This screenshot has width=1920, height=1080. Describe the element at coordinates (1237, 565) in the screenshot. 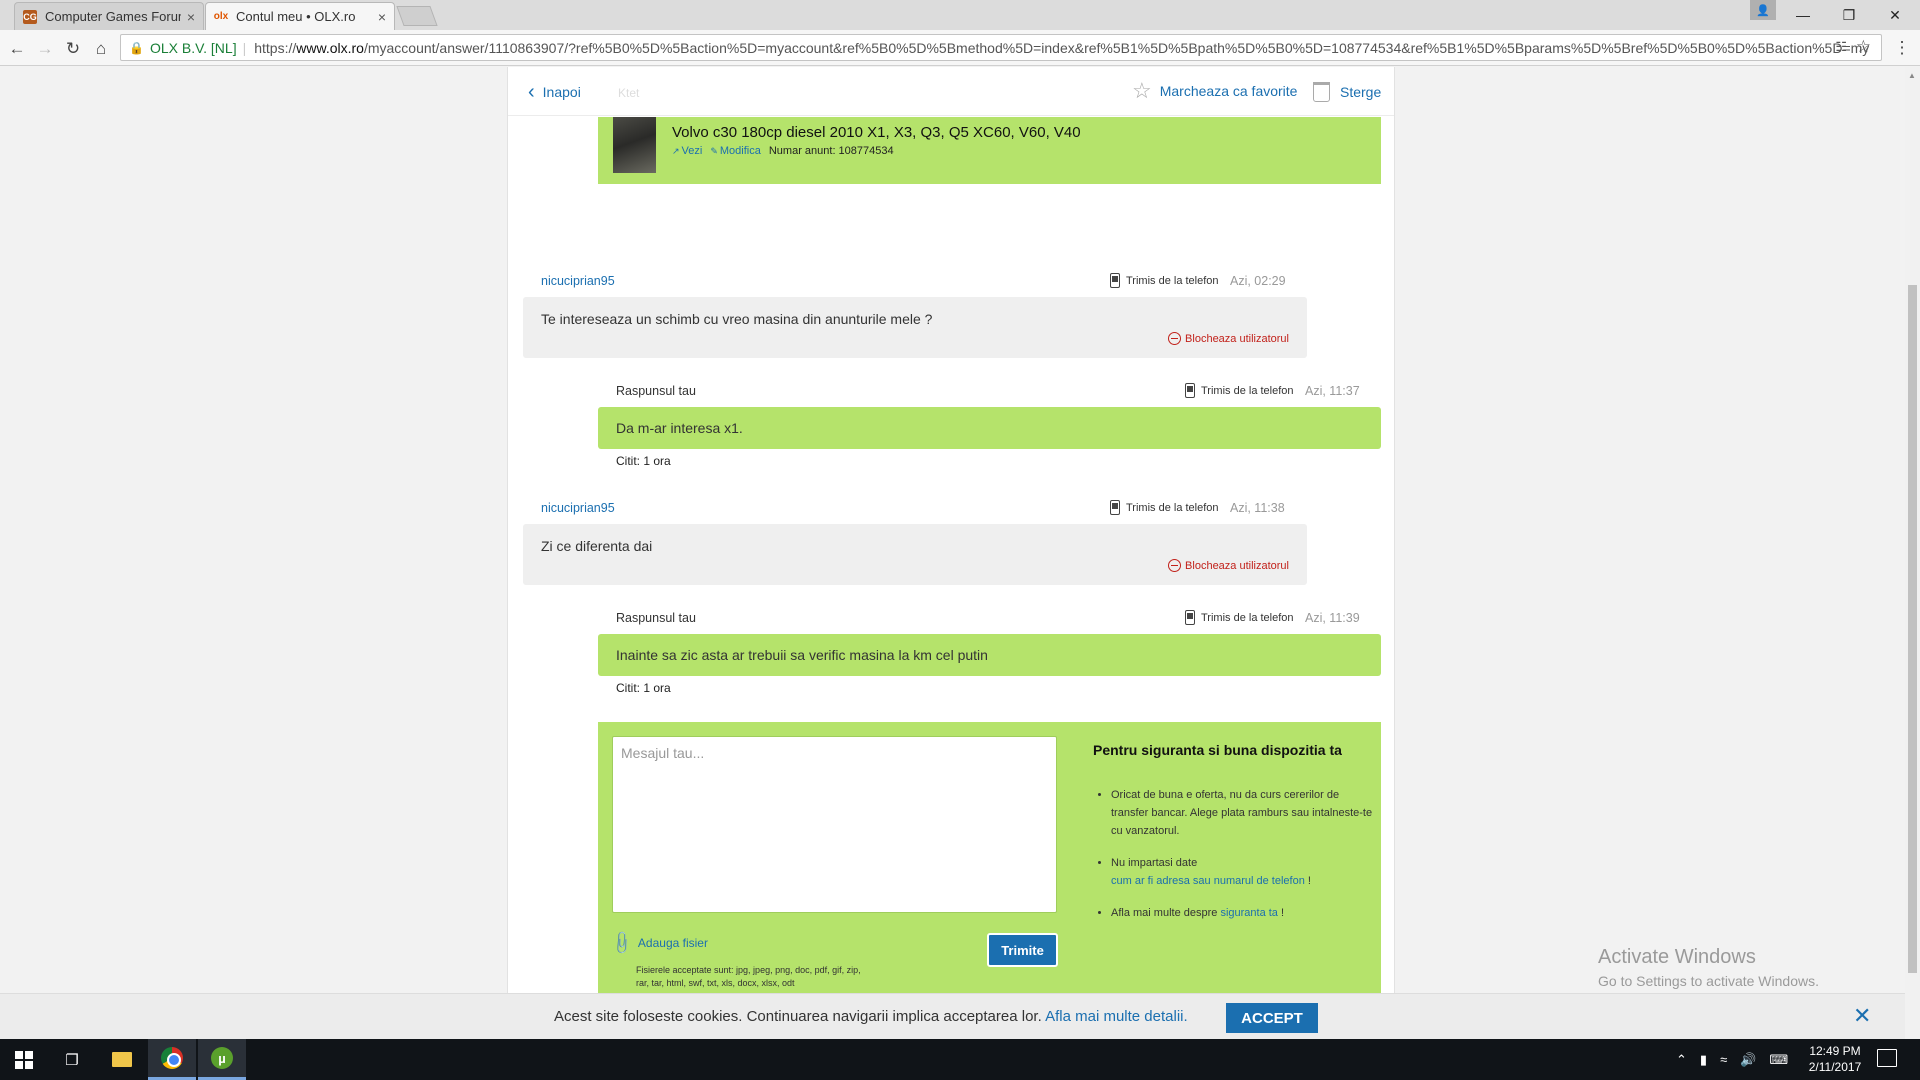

I see `block-user-label: Blocheaza utilizatorul` at that location.